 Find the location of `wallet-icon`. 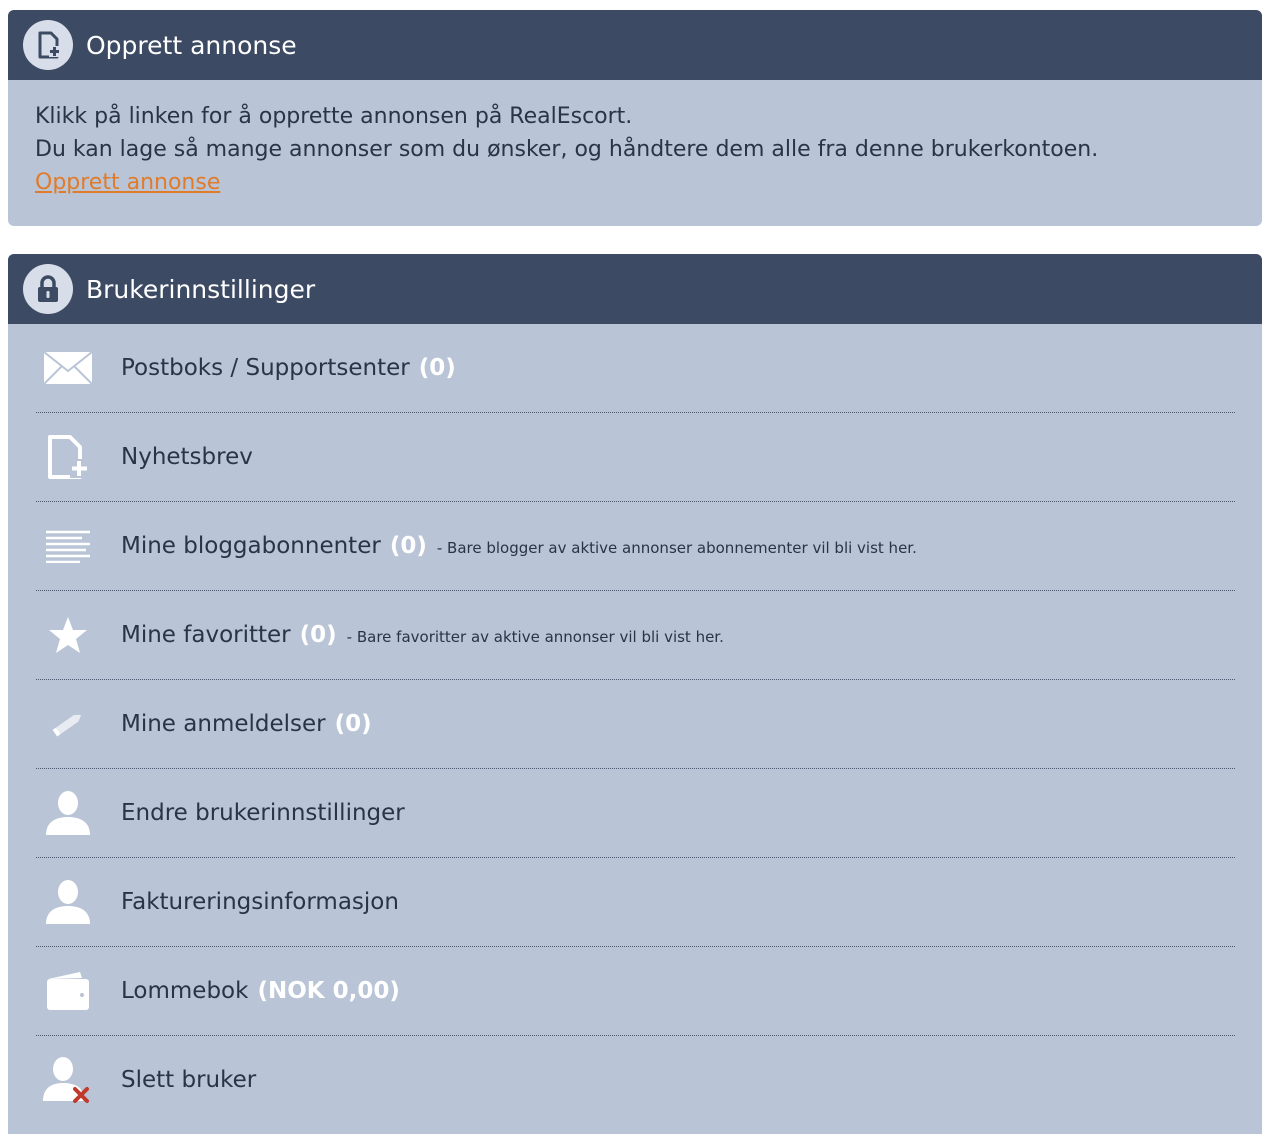

wallet-icon is located at coordinates (68, 991).